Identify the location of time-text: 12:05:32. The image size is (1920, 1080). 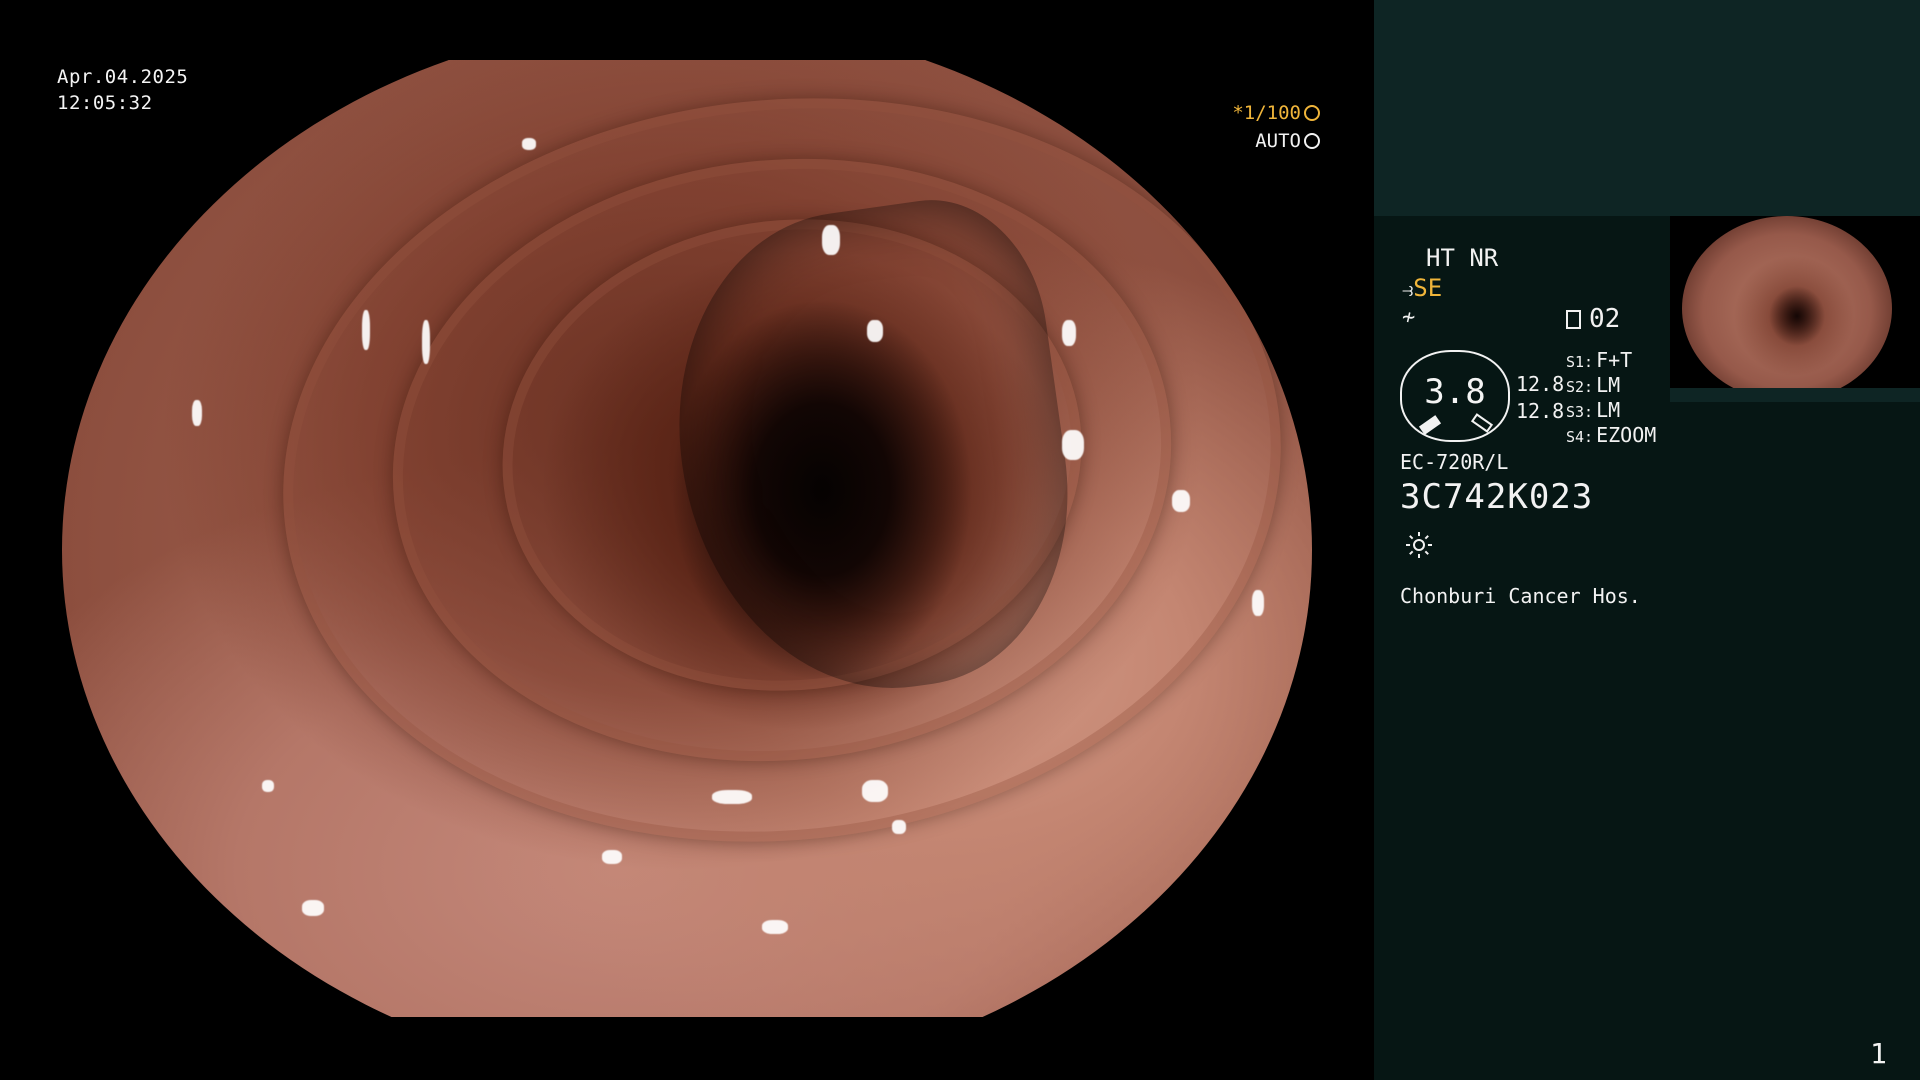
(105, 103).